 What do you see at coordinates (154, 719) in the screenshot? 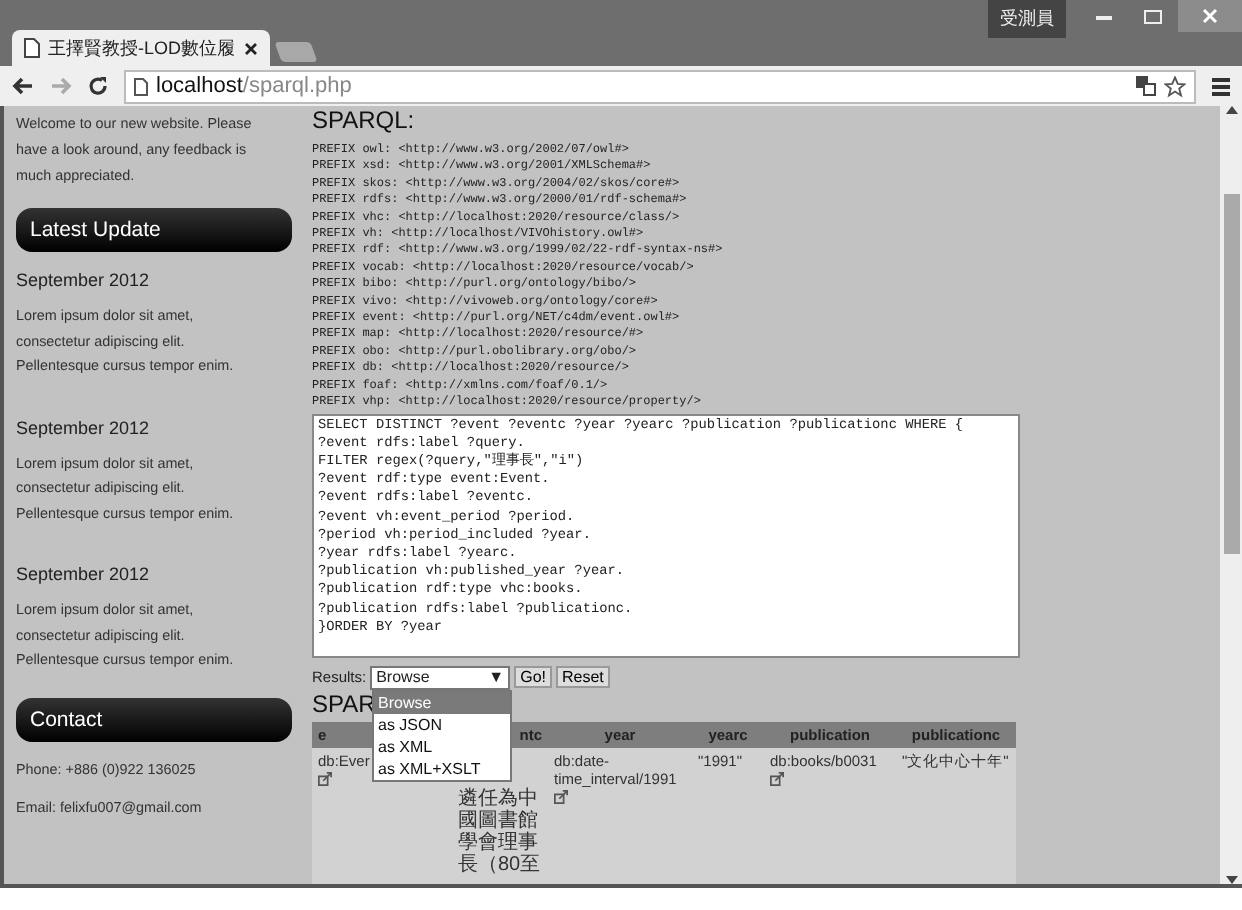
I see `section-heading: Contact` at bounding box center [154, 719].